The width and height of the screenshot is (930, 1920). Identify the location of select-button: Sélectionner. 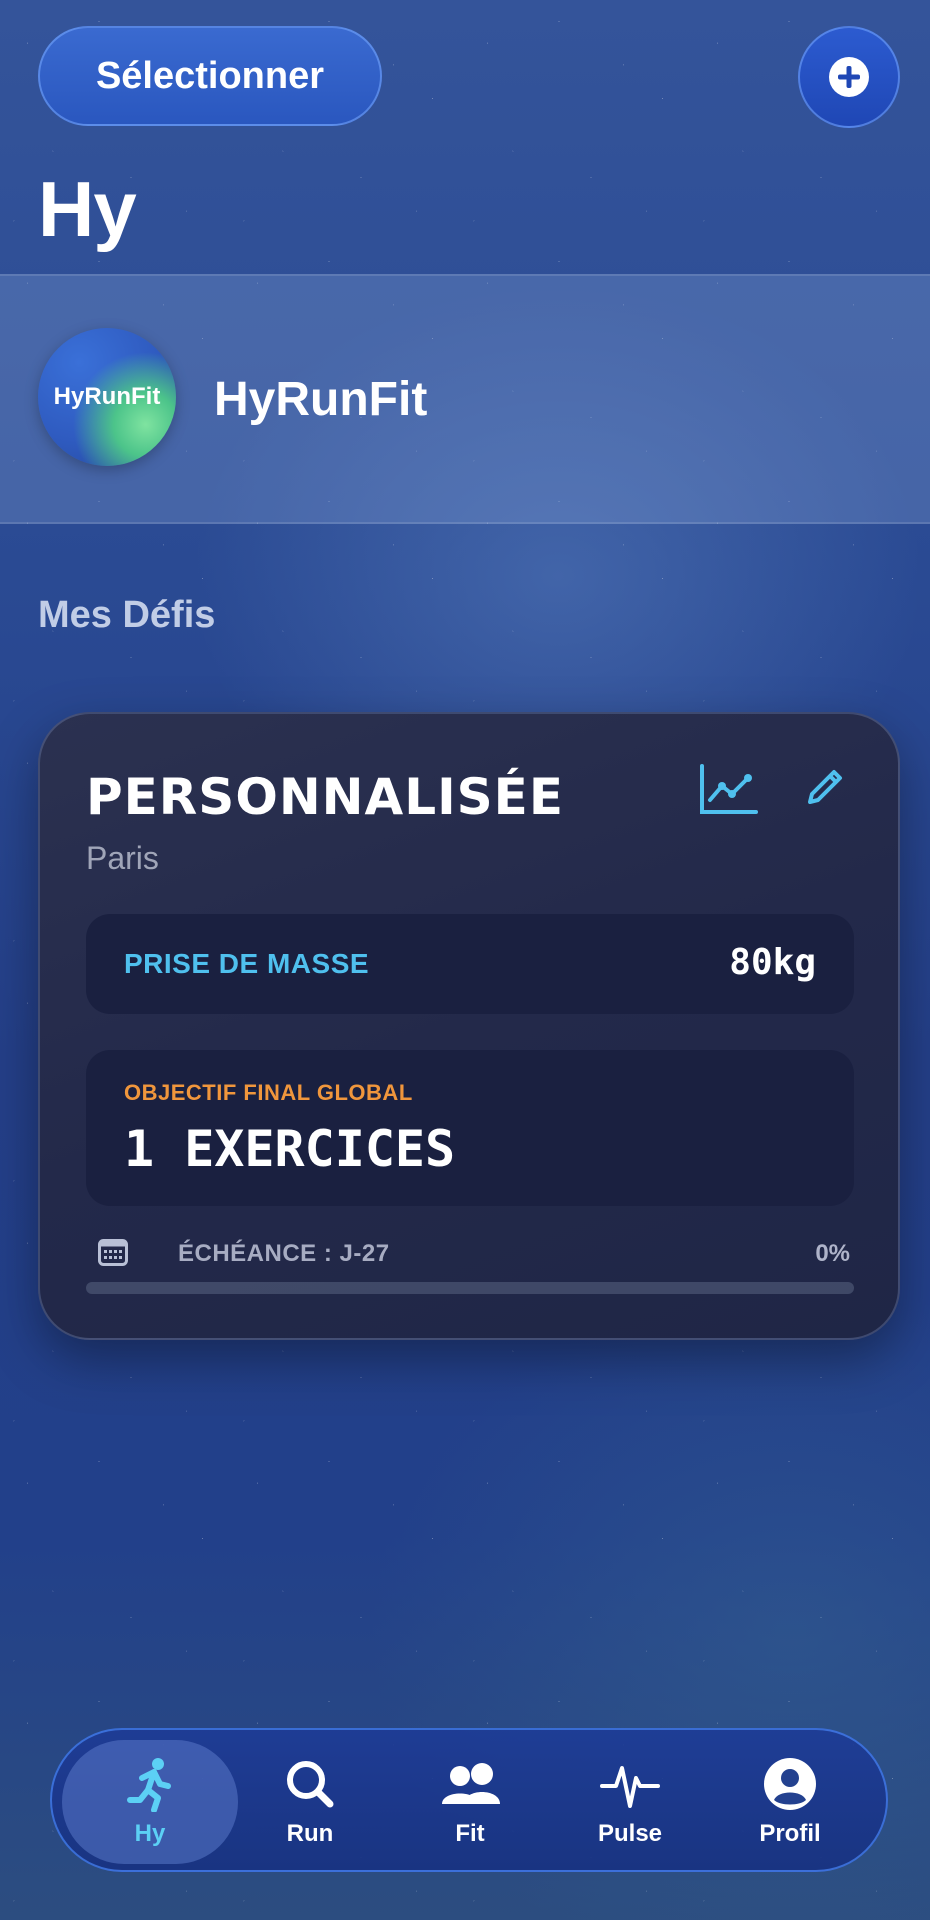
(210, 76).